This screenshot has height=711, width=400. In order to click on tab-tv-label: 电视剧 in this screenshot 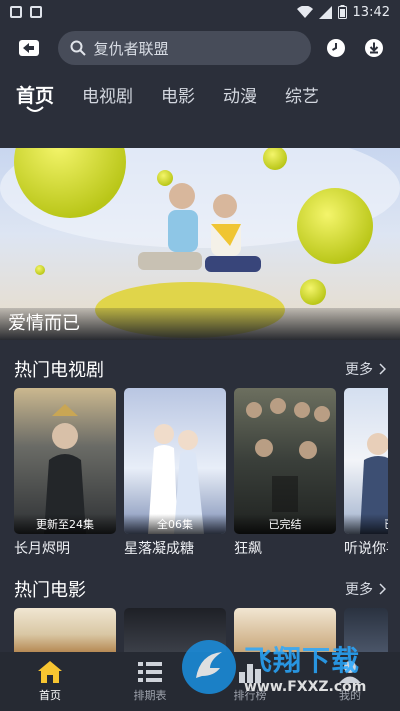, I will do `click(108, 96)`.